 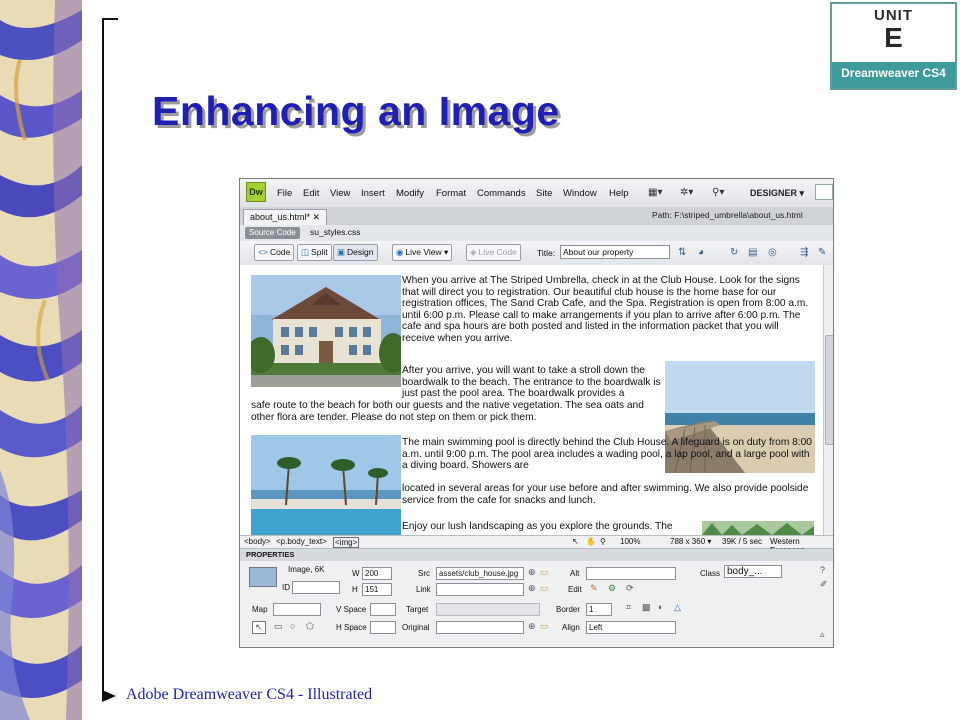 I want to click on vspace-label: V Space, so click(x=351, y=609).